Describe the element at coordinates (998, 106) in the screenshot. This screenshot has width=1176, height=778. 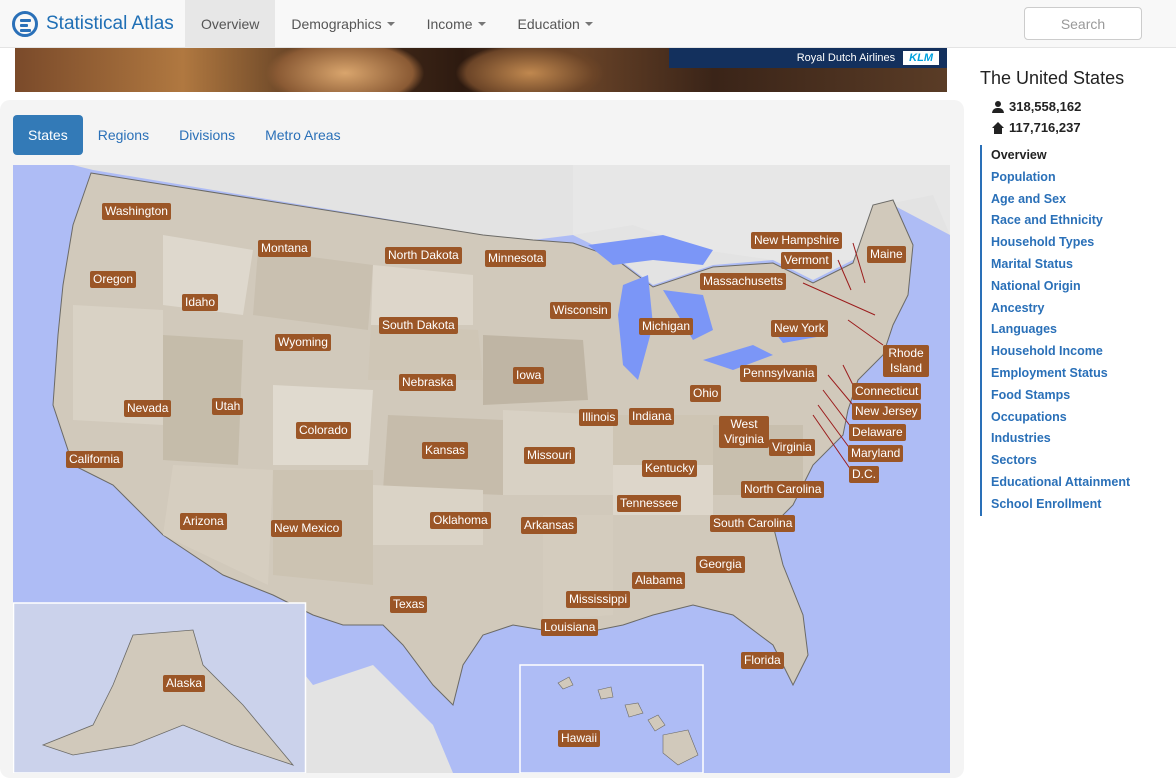
I see `person-icon` at that location.